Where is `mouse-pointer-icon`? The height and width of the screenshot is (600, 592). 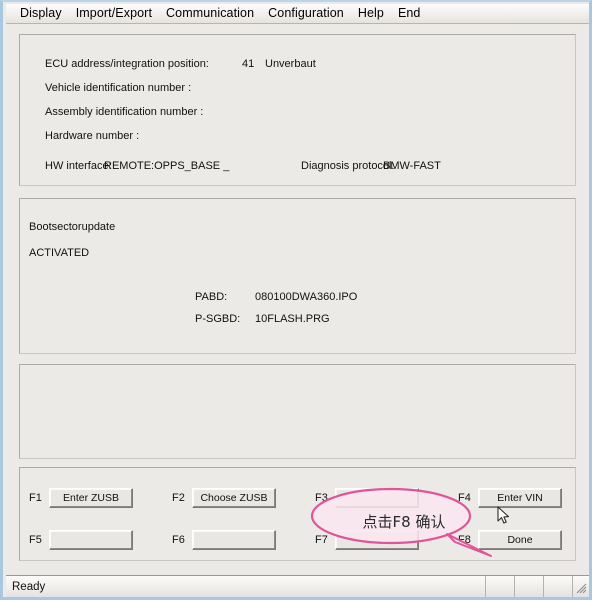 mouse-pointer-icon is located at coordinates (503, 515).